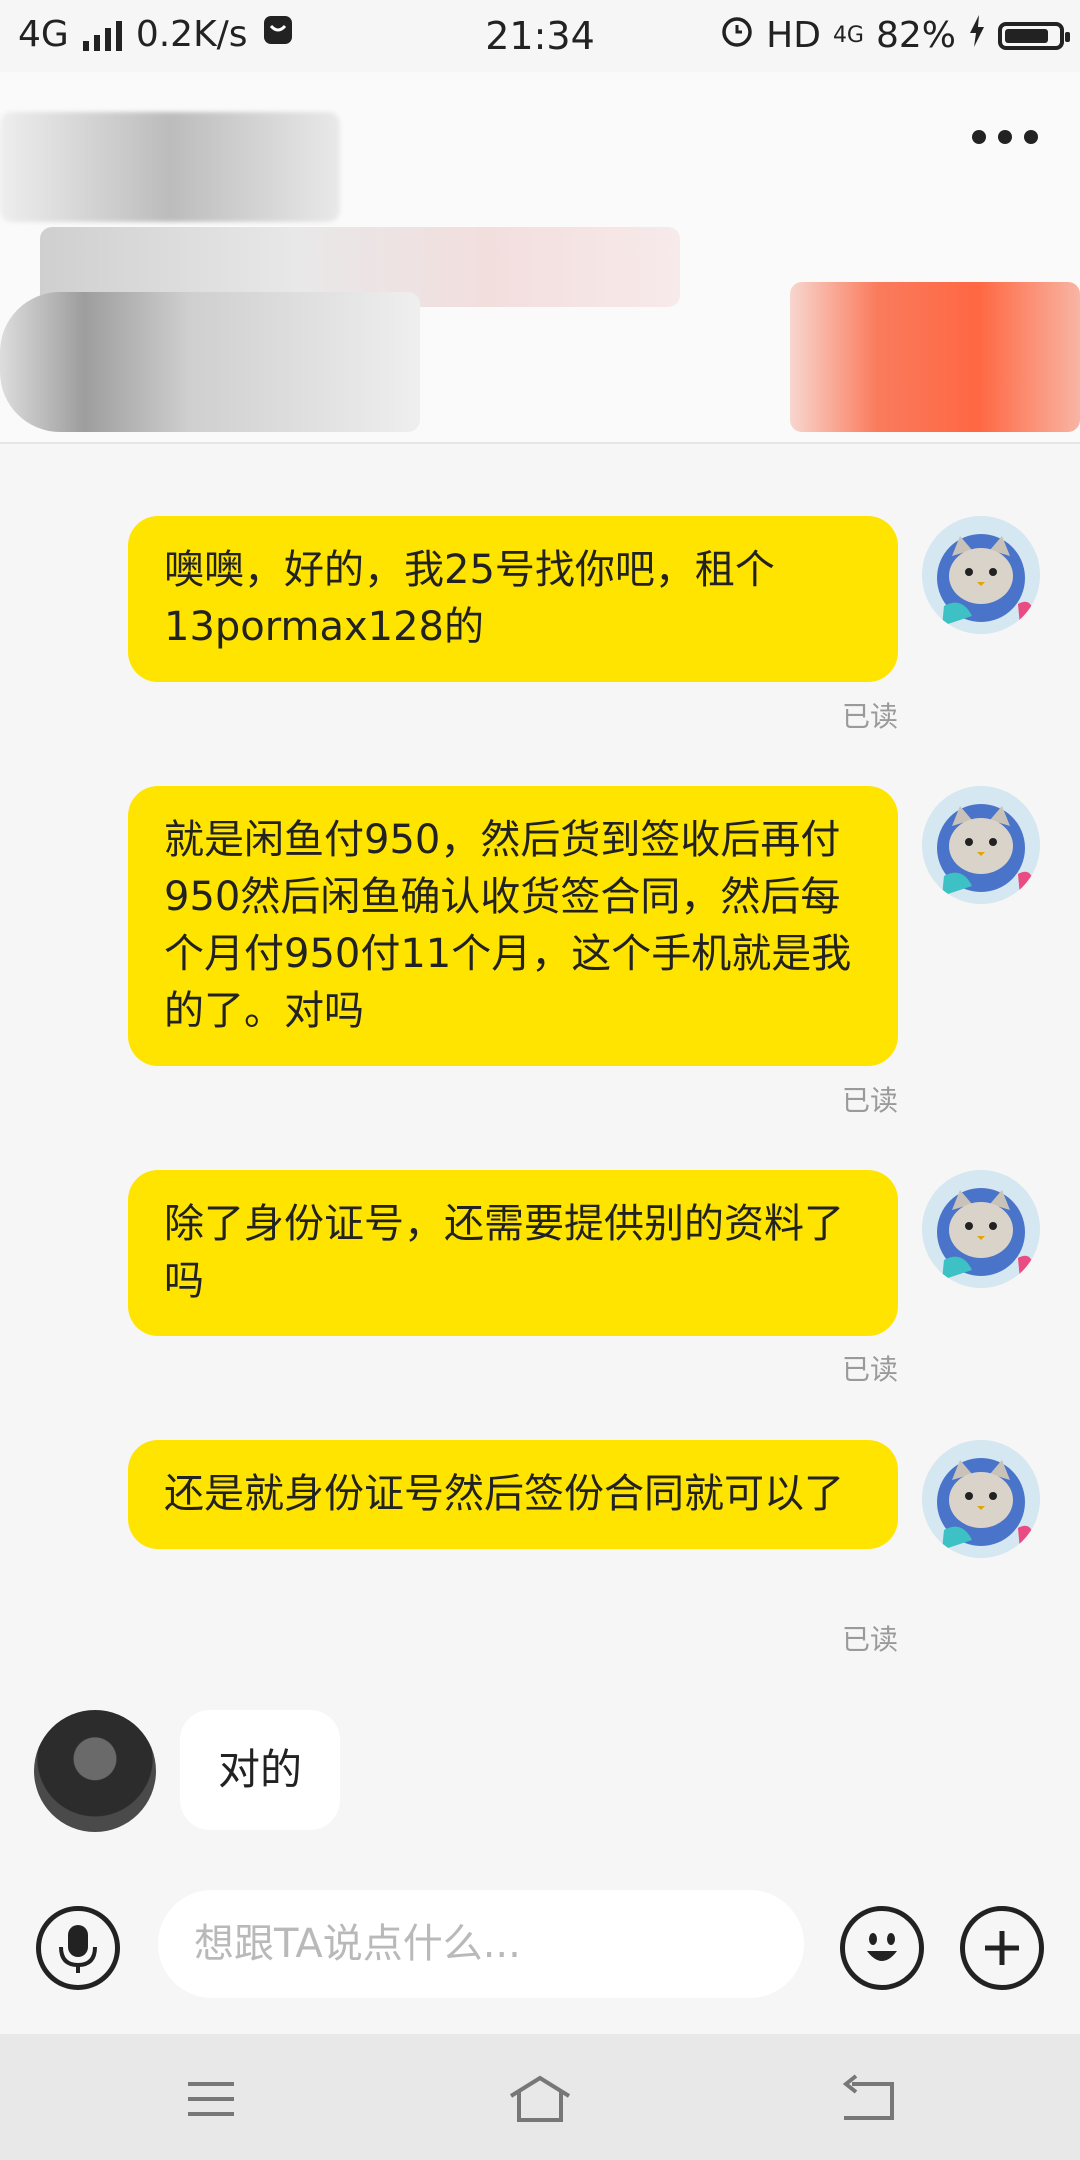 This screenshot has width=1080, height=2160. I want to click on message-bubble-self: 还是就身份证号然后签份合同就可以了, so click(513, 1494).